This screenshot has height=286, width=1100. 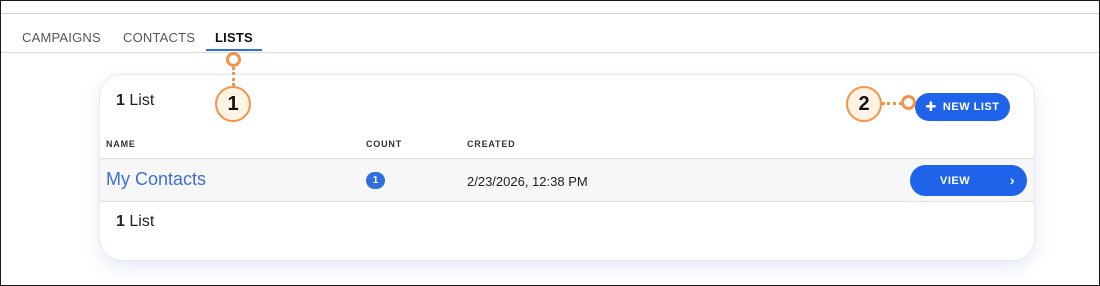 What do you see at coordinates (159, 37) in the screenshot?
I see `tab-contacts: CONTACTS` at bounding box center [159, 37].